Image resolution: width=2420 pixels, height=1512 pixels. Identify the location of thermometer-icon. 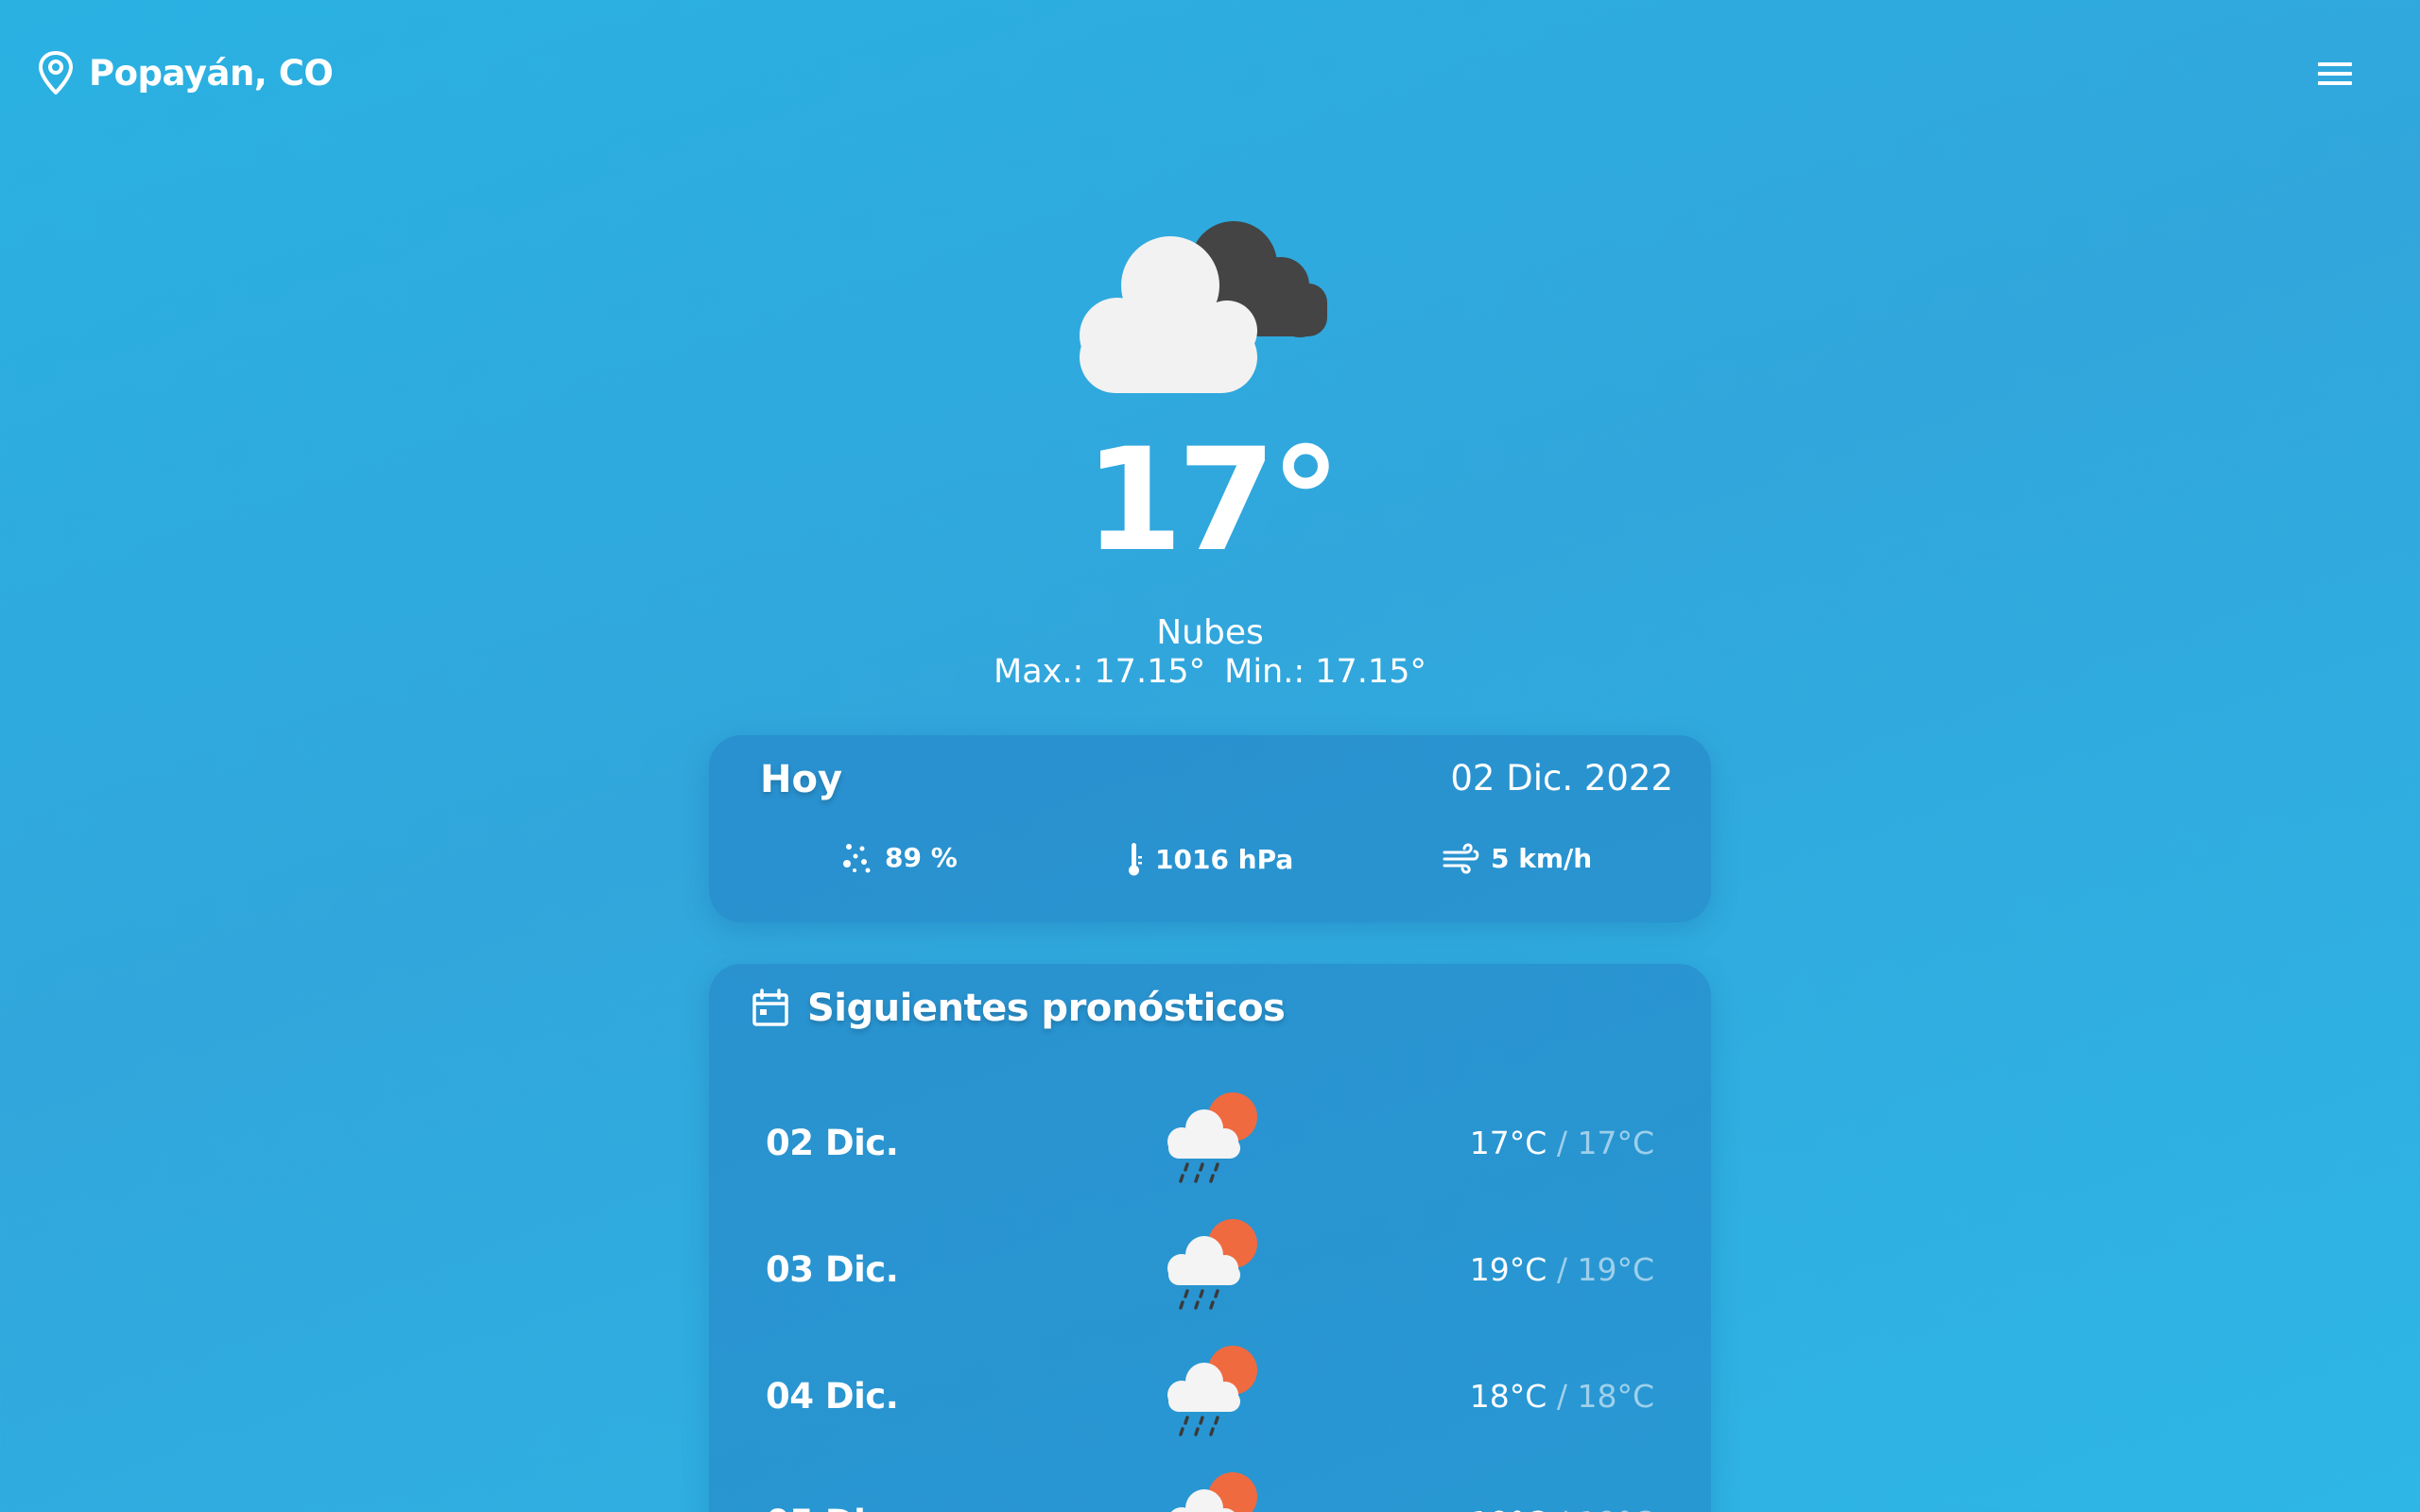
(1135, 859).